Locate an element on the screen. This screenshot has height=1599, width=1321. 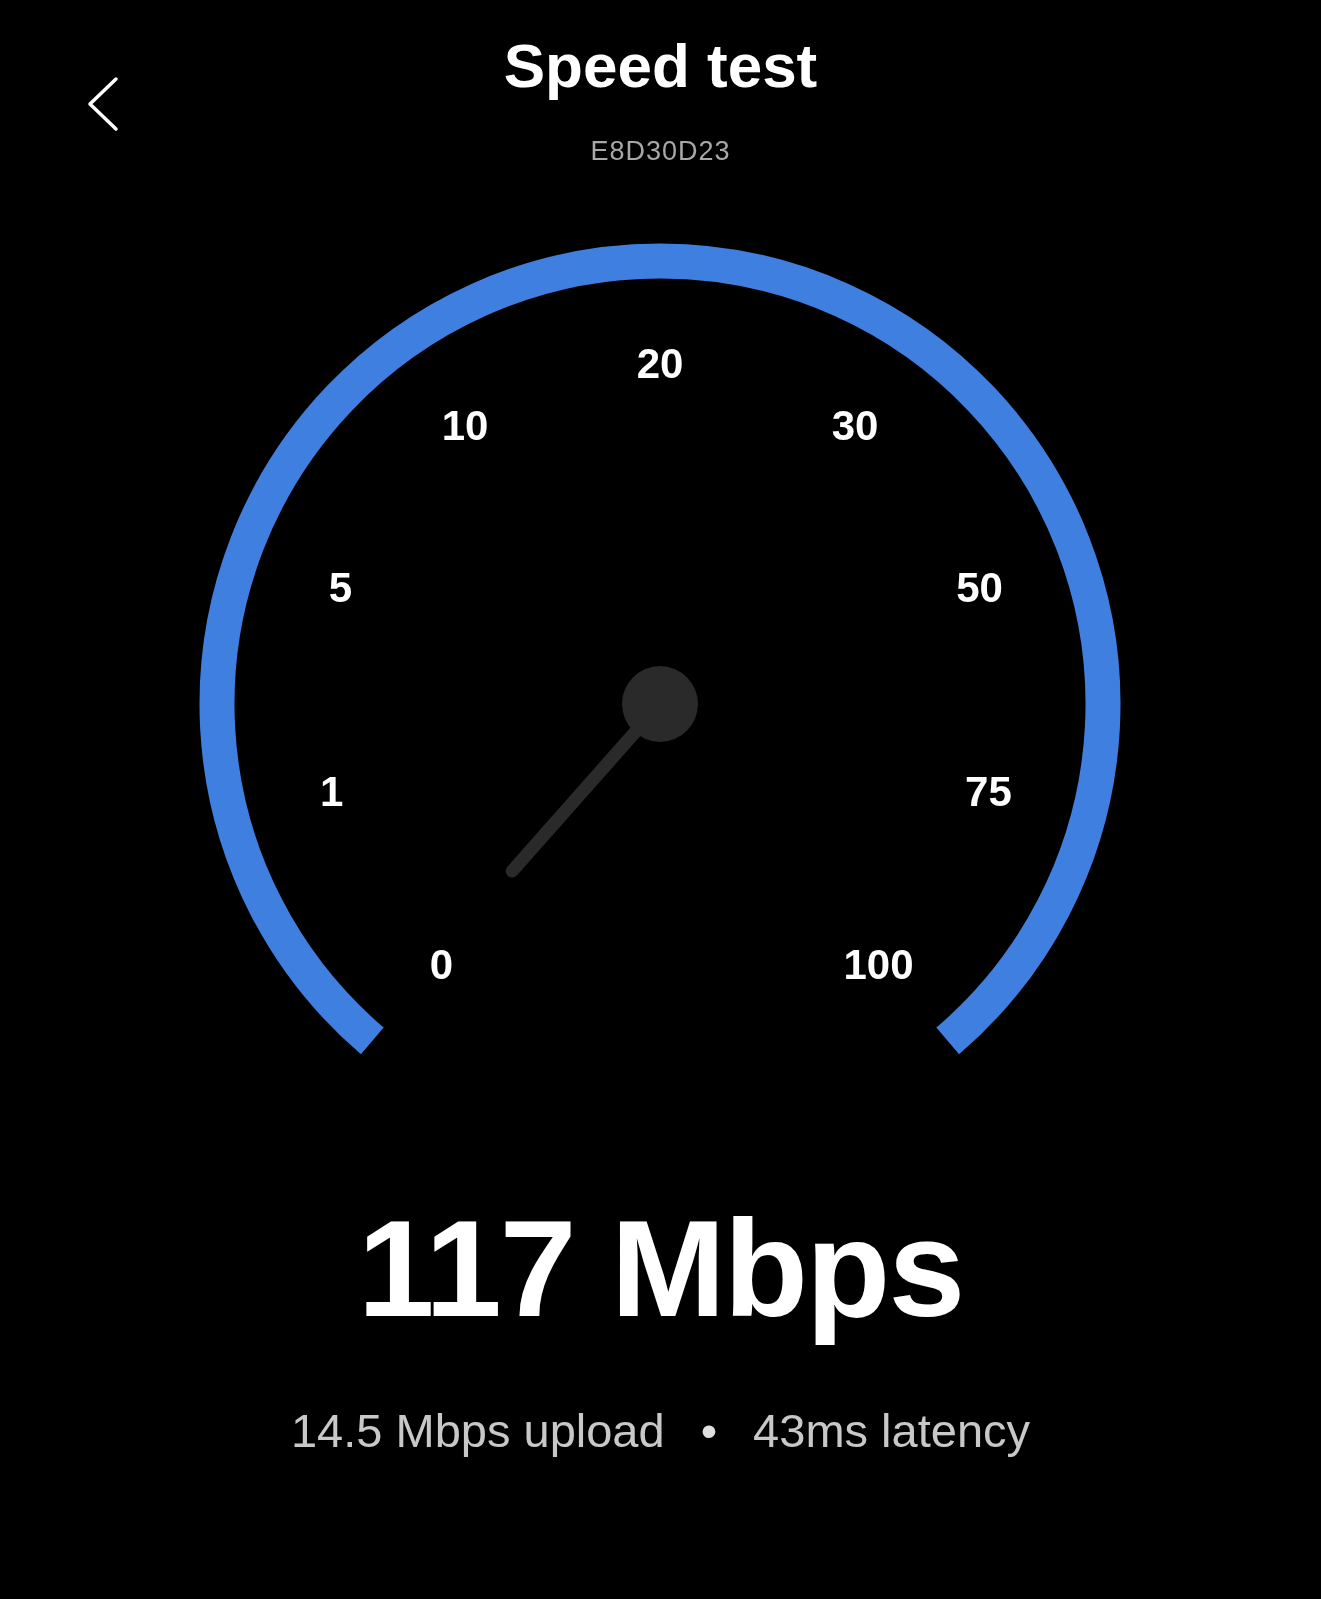
scale-label: 75 is located at coordinates (988, 792).